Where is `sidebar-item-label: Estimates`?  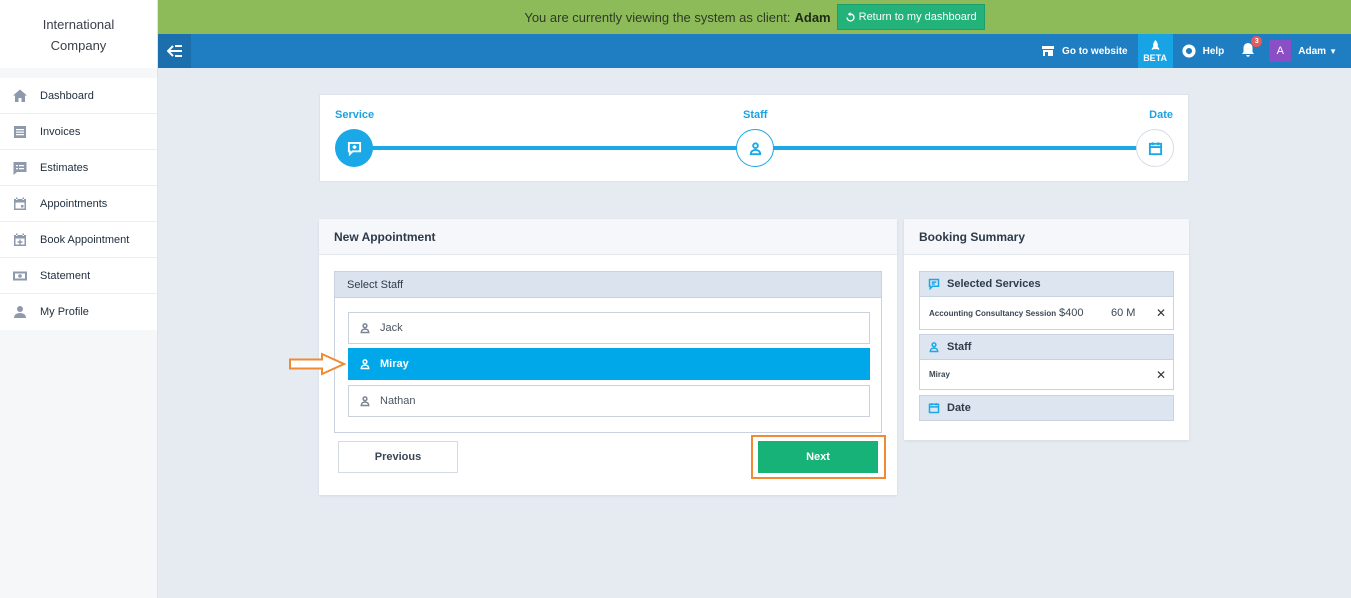 sidebar-item-label: Estimates is located at coordinates (64, 167).